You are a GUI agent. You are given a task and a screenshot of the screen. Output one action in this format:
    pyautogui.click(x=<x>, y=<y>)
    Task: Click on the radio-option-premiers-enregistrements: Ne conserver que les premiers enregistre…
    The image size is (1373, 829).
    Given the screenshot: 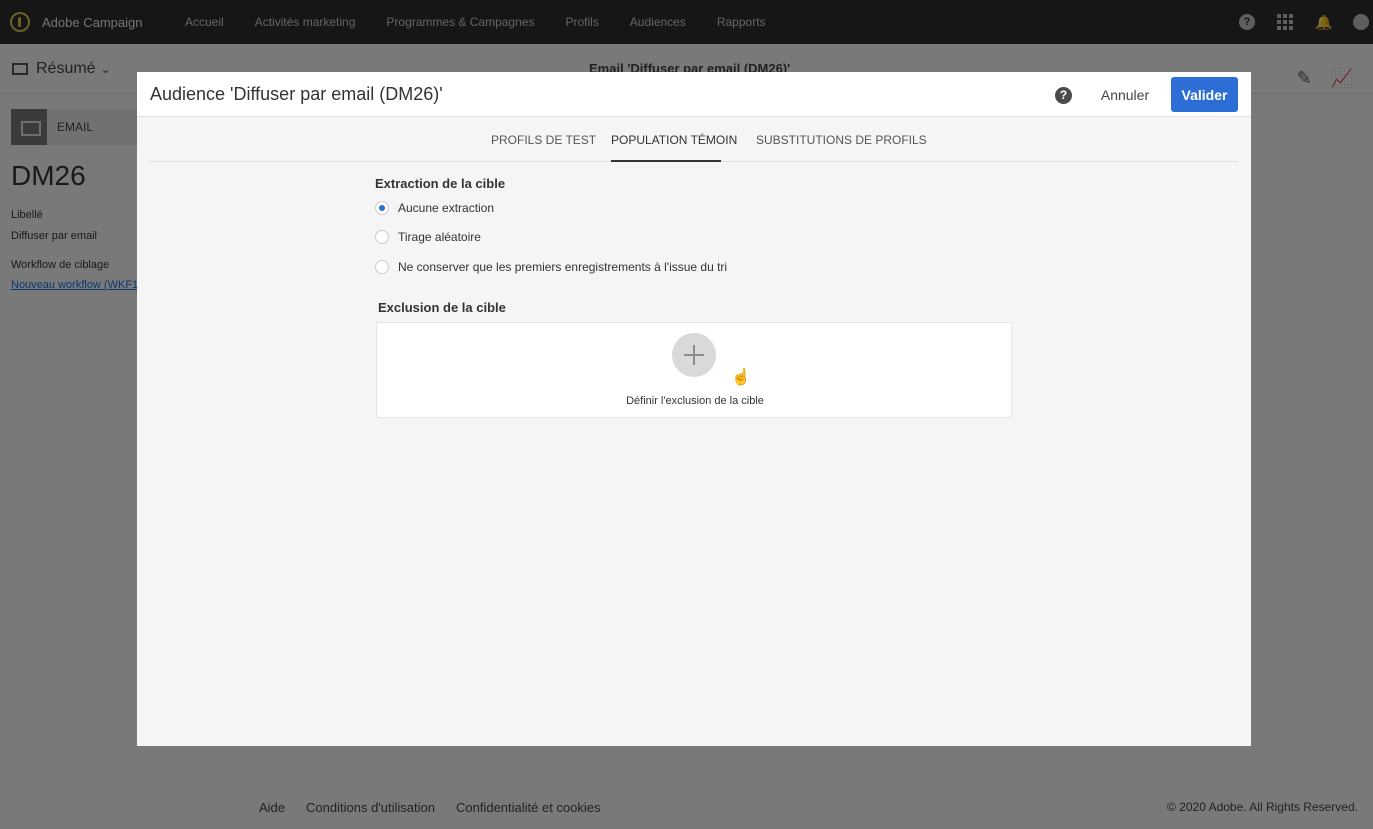 What is the action you would take?
    pyautogui.click(x=551, y=267)
    